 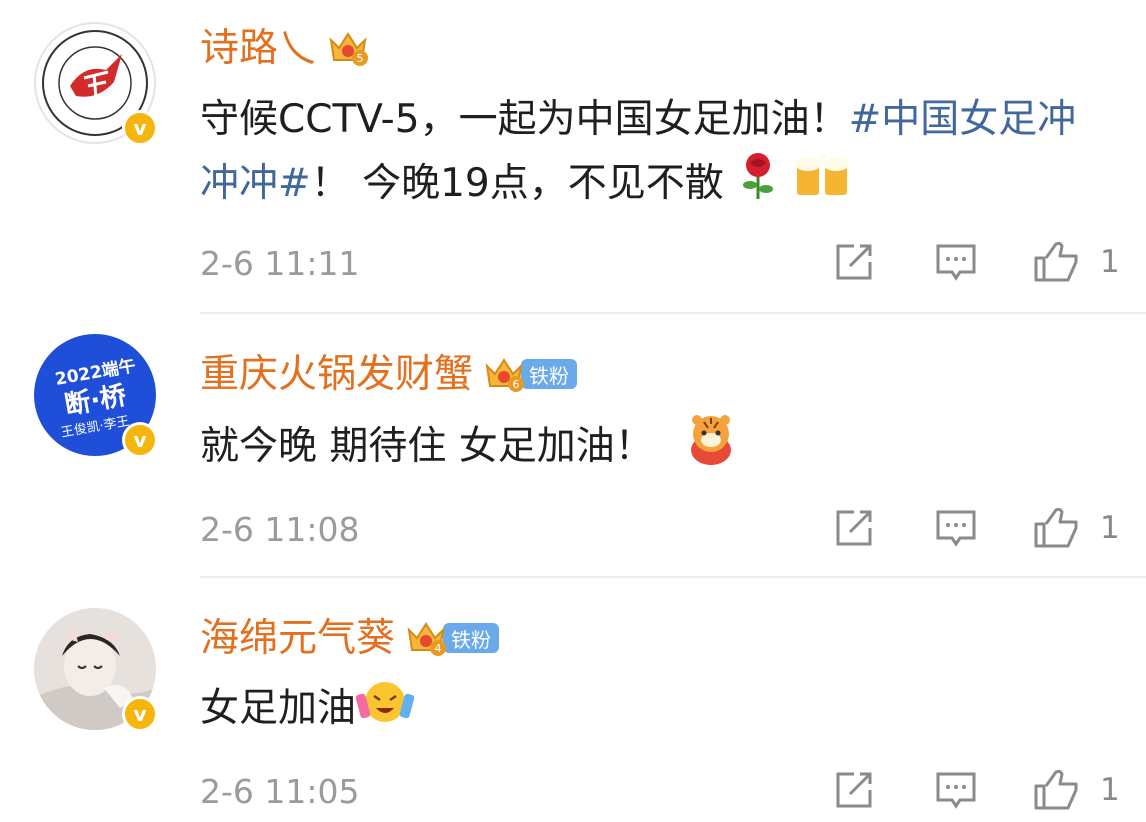 I want to click on svg-text: 4, so click(x=438, y=648).